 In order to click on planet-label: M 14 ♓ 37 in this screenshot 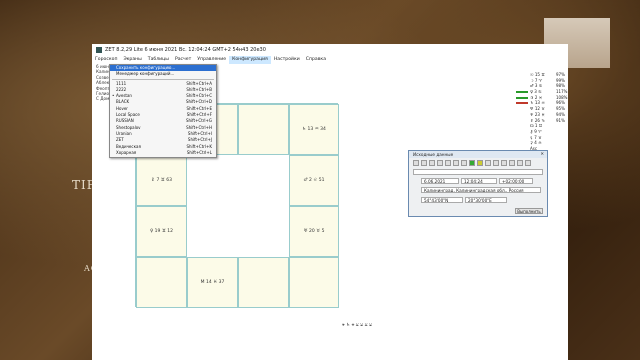, I will do `click(212, 282)`.